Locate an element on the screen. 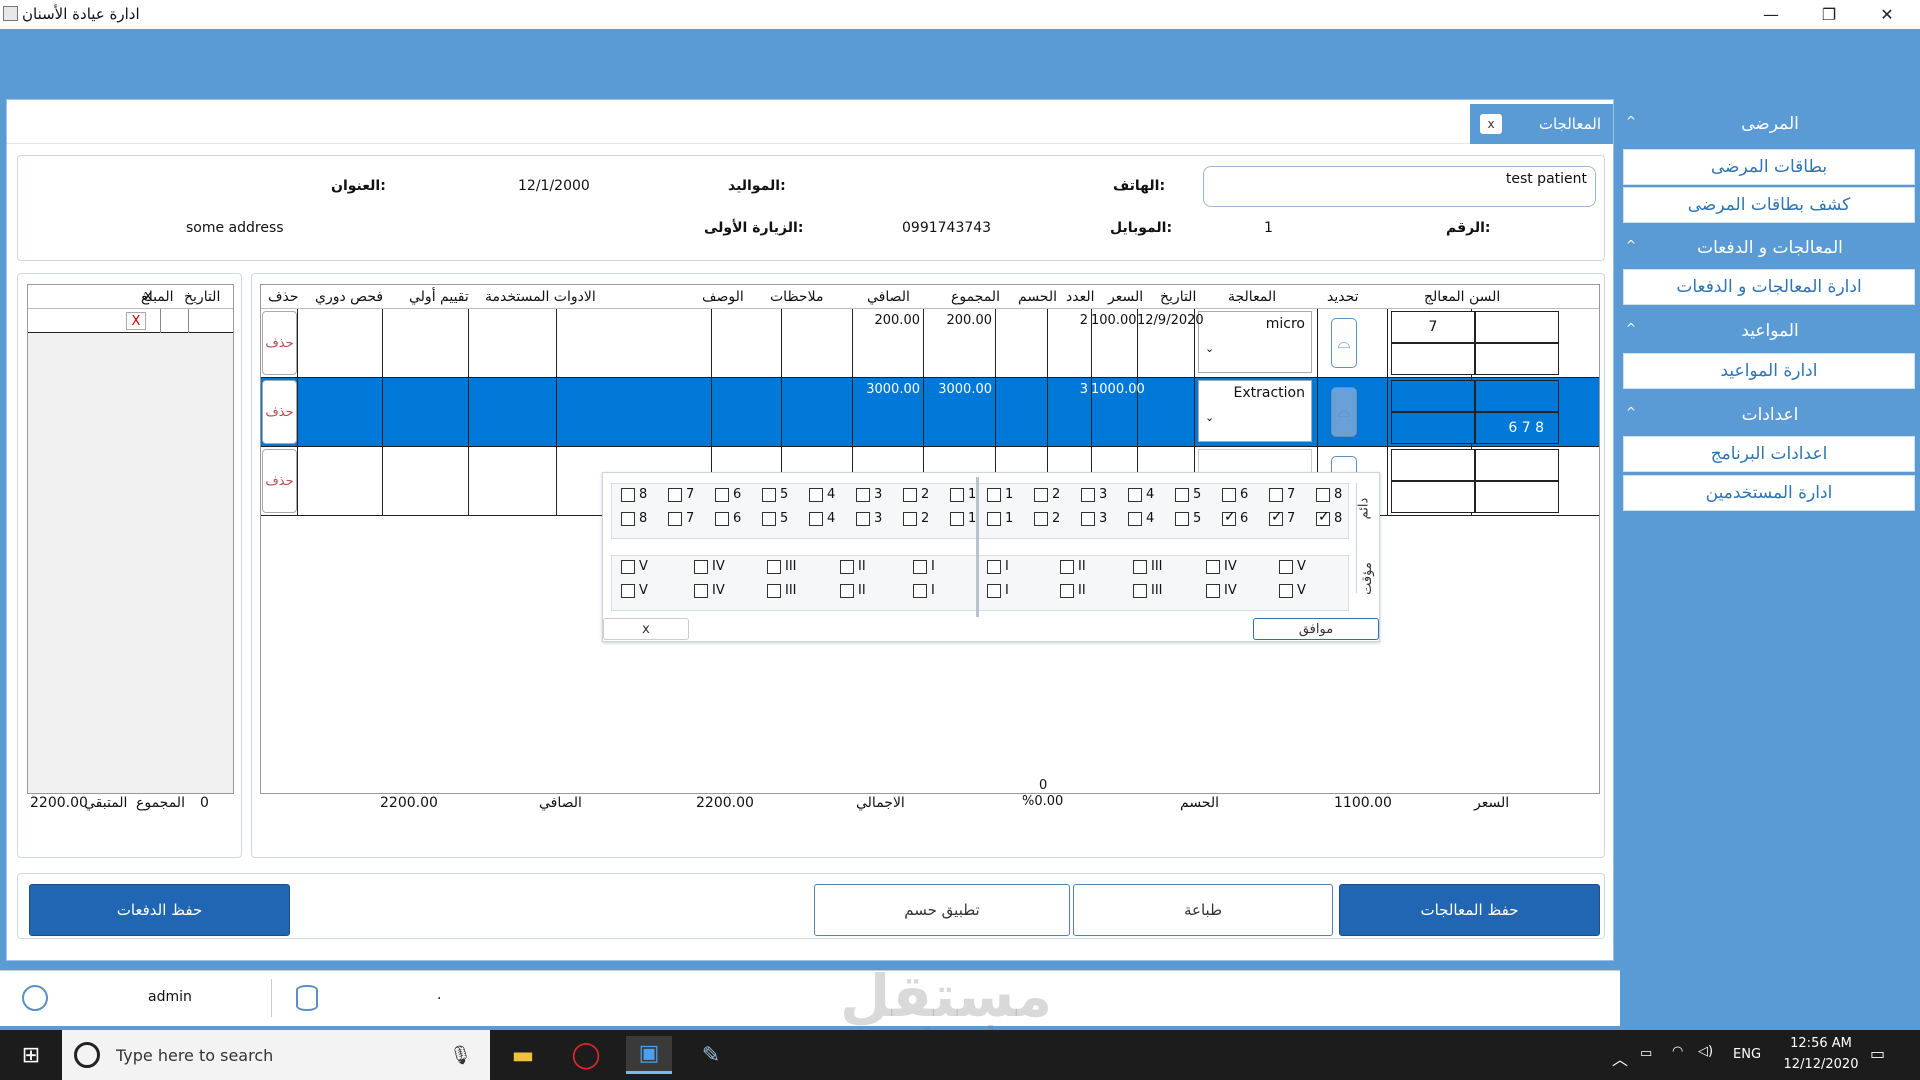 The height and width of the screenshot is (1080, 1920). tooth-checkbox-perm-left-row1-4: 4 is located at coordinates (1141, 494).